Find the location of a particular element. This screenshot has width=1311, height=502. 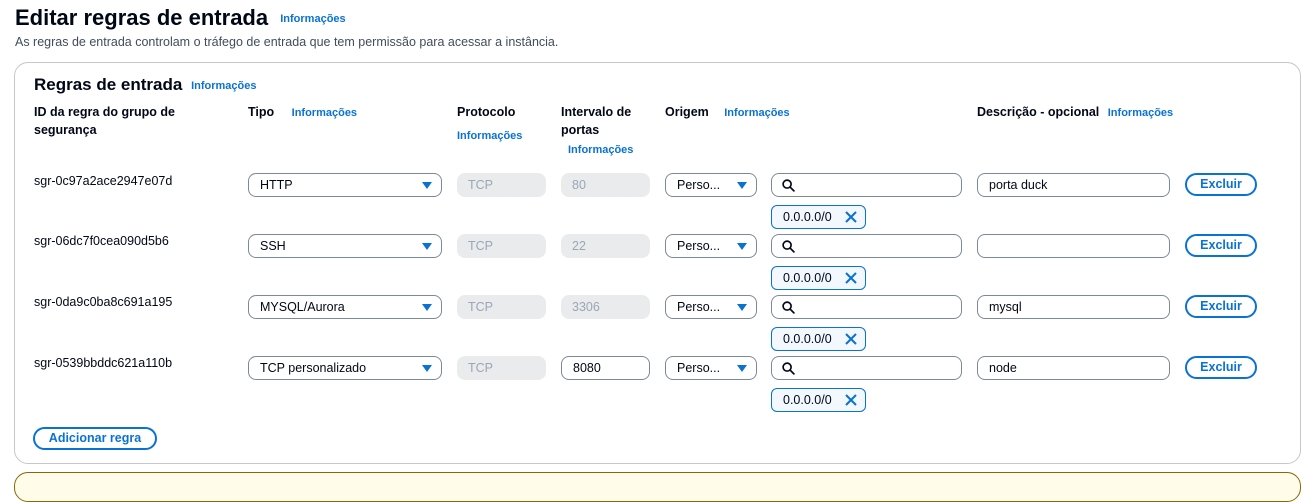

col-header-source-label: Origem is located at coordinates (687, 112).